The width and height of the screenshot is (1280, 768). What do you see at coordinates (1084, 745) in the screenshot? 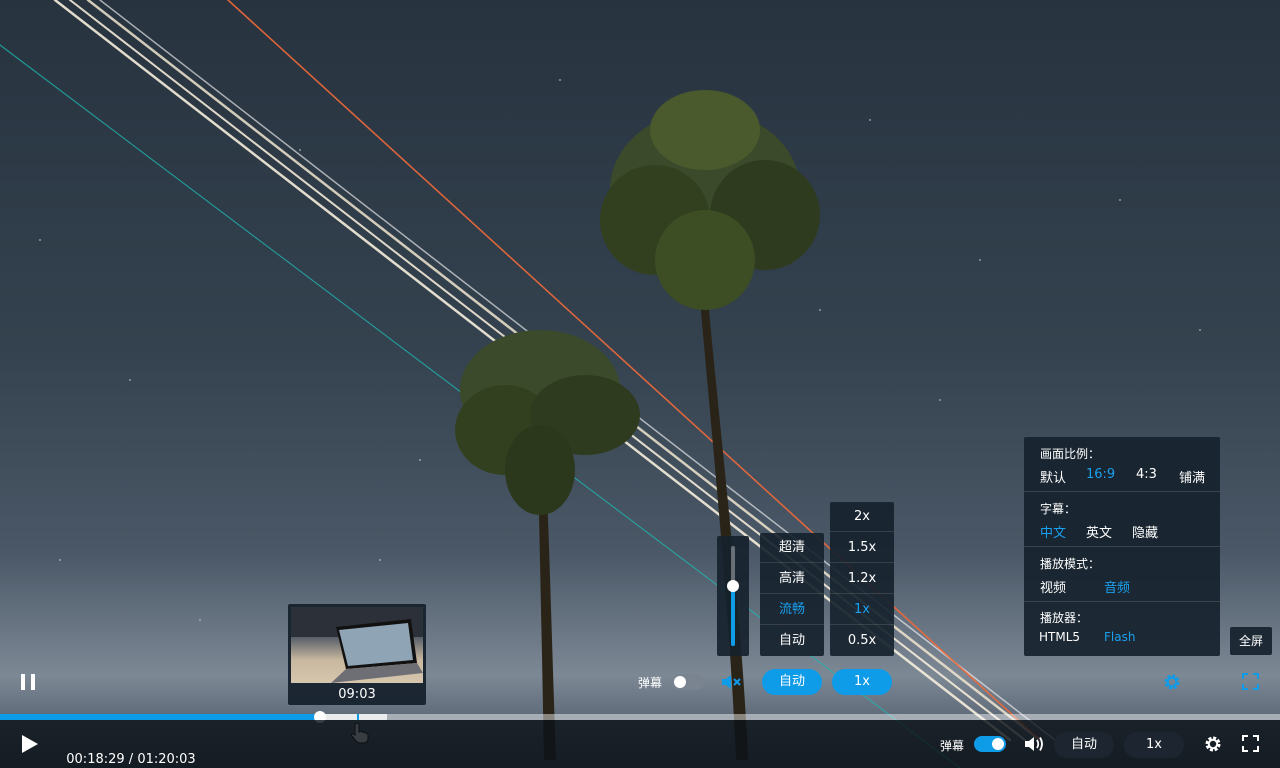
I see `bar-quality-button: 自动` at bounding box center [1084, 745].